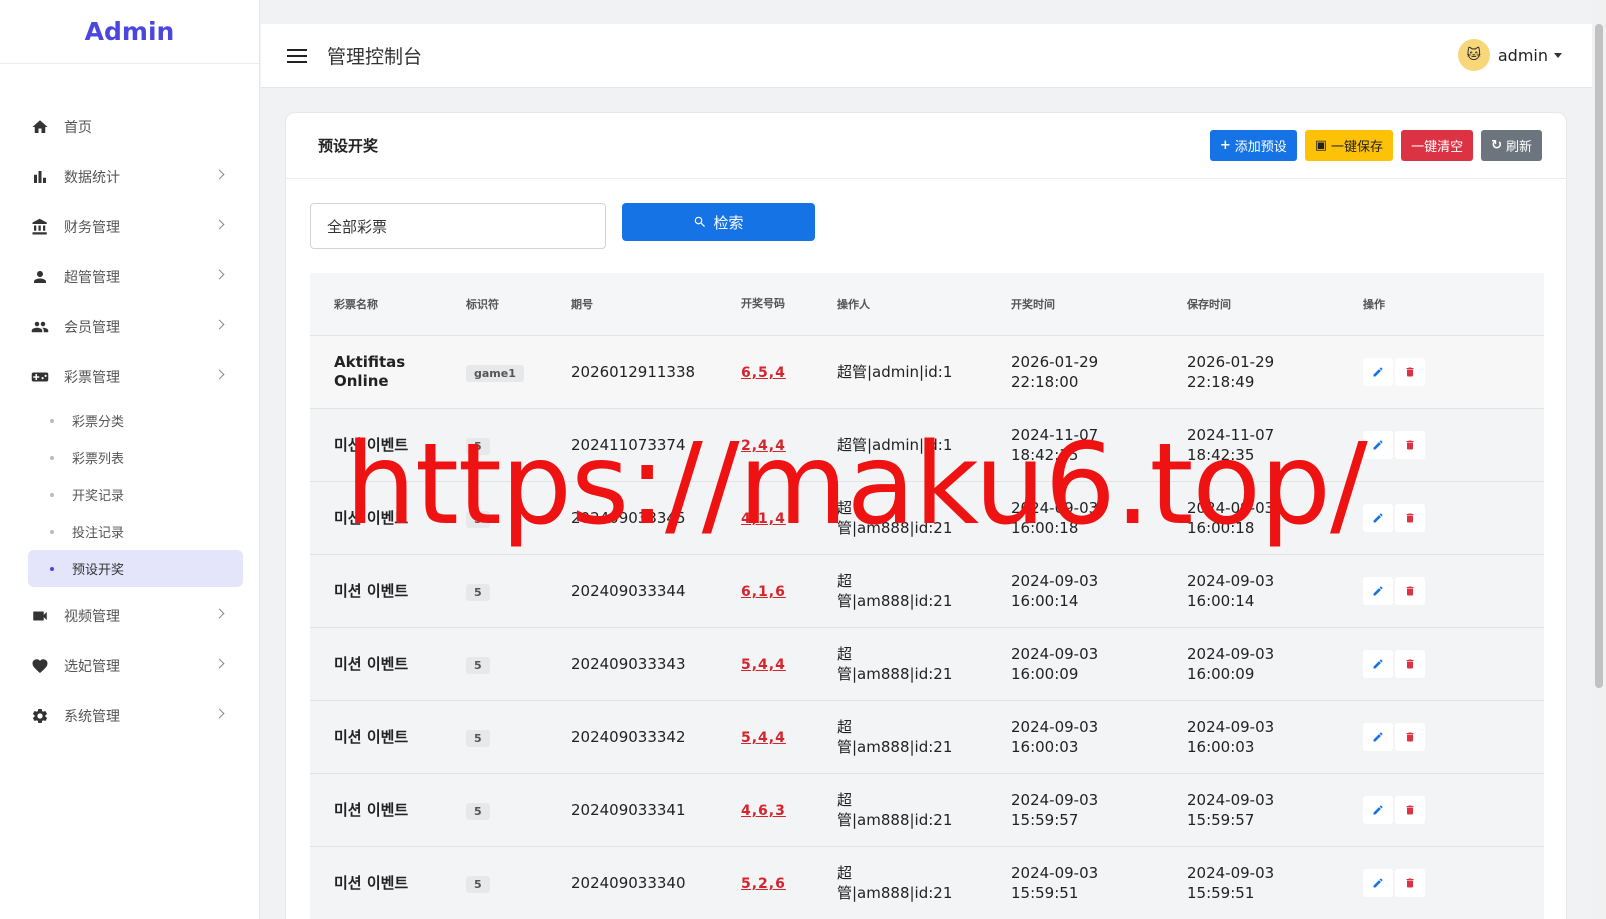 The image size is (1606, 919). Describe the element at coordinates (129, 616) in the screenshot. I see `sidebar-item-video: 视频管理` at that location.